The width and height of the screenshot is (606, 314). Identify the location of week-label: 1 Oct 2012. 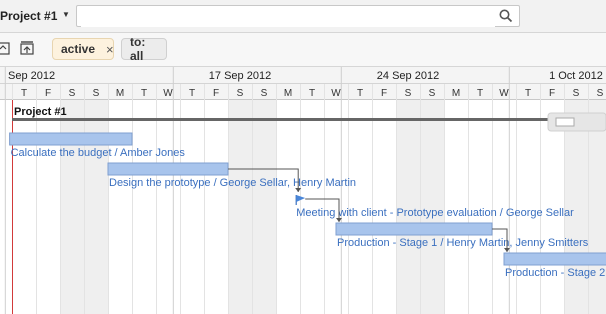
(576, 76).